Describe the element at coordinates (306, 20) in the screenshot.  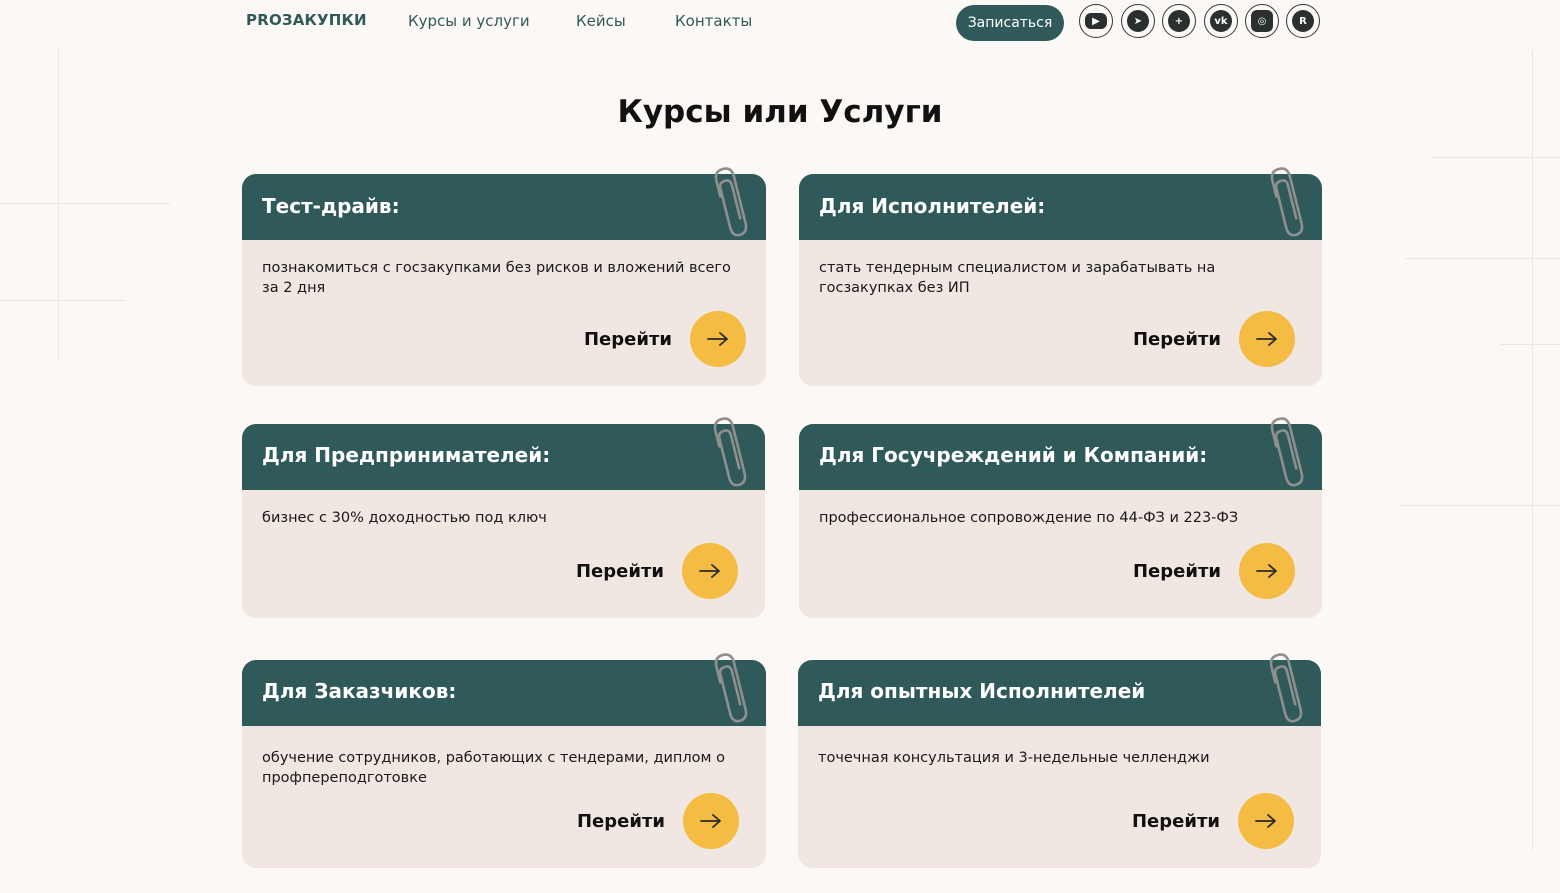
I see `logo: PROЗАКУПКИ` at that location.